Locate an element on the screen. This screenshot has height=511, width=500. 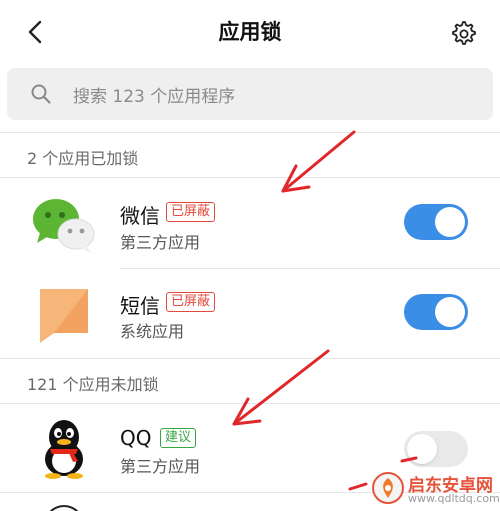
section-label-unlocked: 121 个应用未加锁 is located at coordinates (93, 384).